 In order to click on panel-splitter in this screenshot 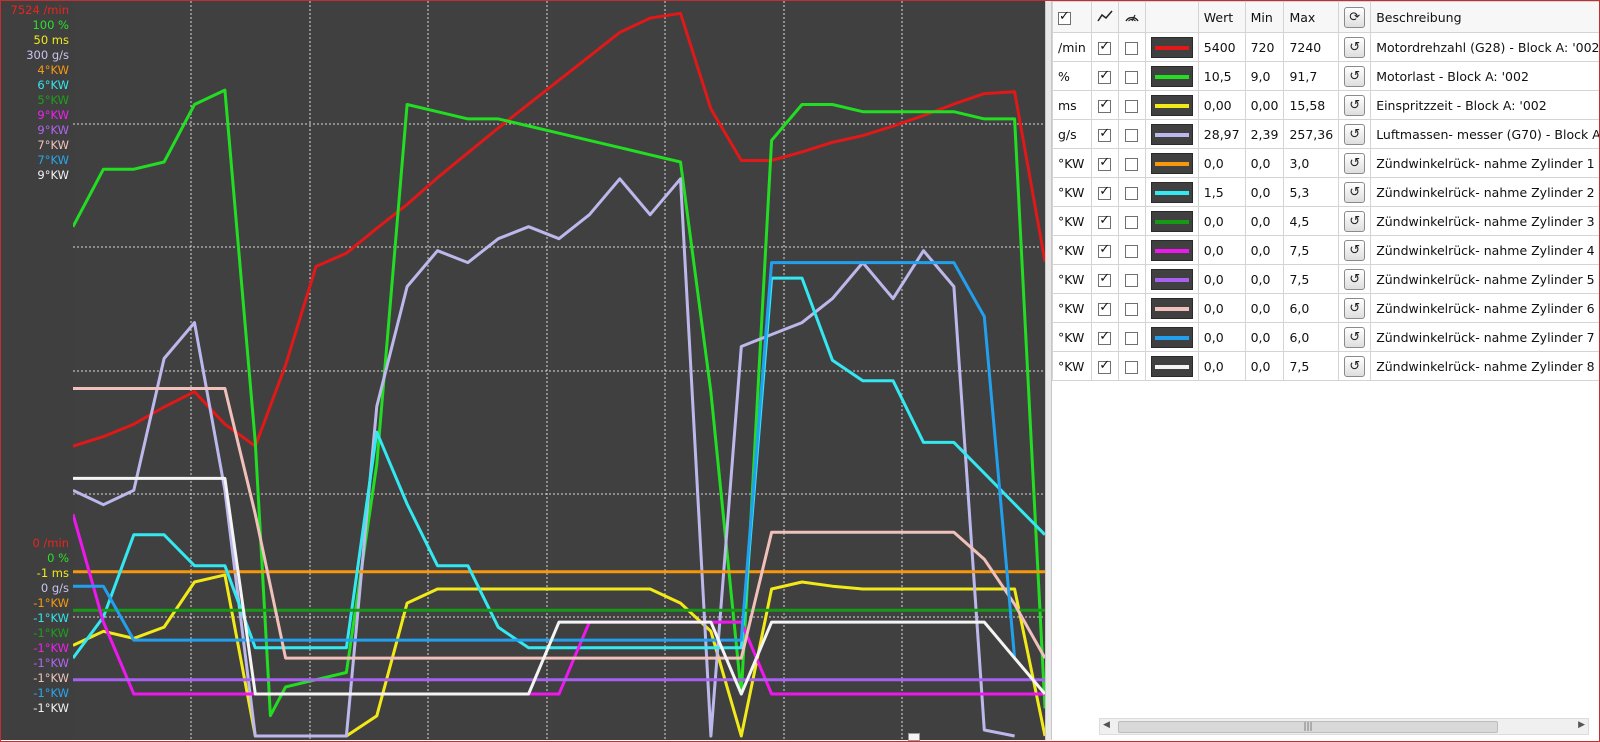, I will do `click(1048, 370)`.